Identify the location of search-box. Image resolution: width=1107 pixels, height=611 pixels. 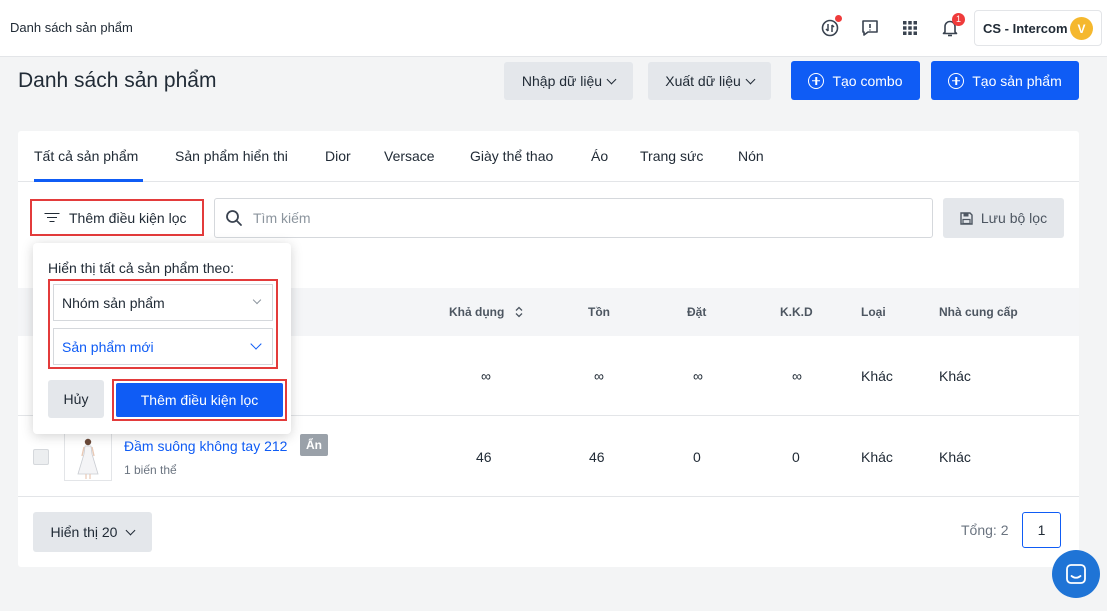
(573, 218).